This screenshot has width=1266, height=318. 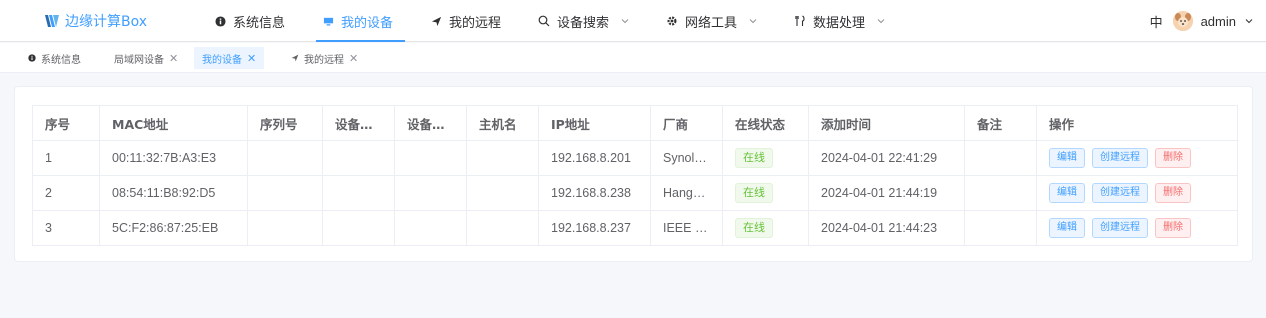 What do you see at coordinates (66, 158) in the screenshot?
I see `cell-no: 1` at bounding box center [66, 158].